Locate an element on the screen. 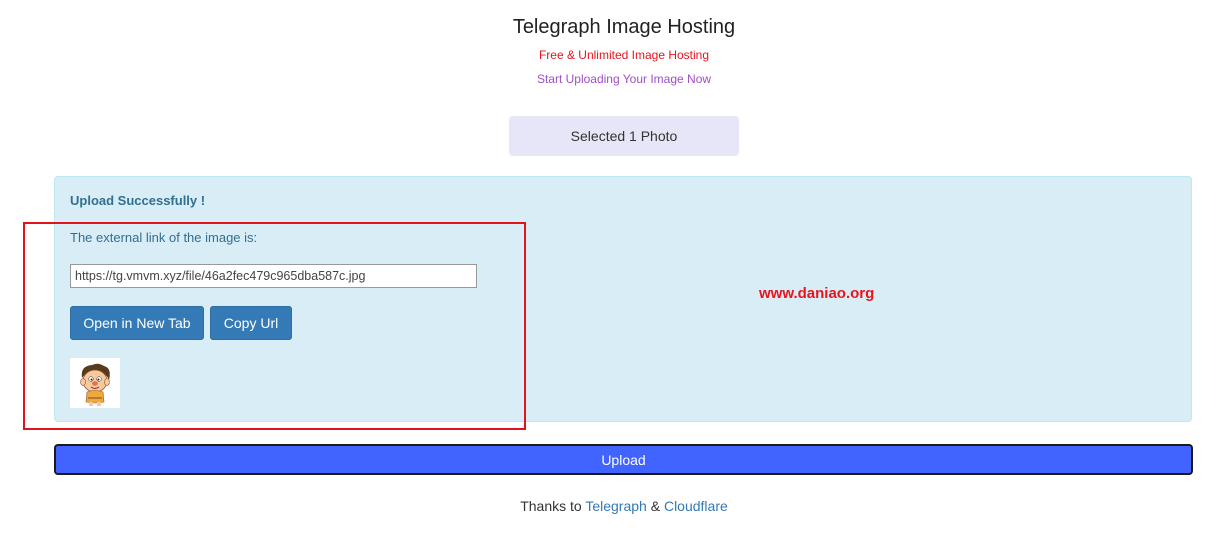 This screenshot has height=537, width=1232. tagline-start: Start Uploading Your Image Now is located at coordinates (624, 79).